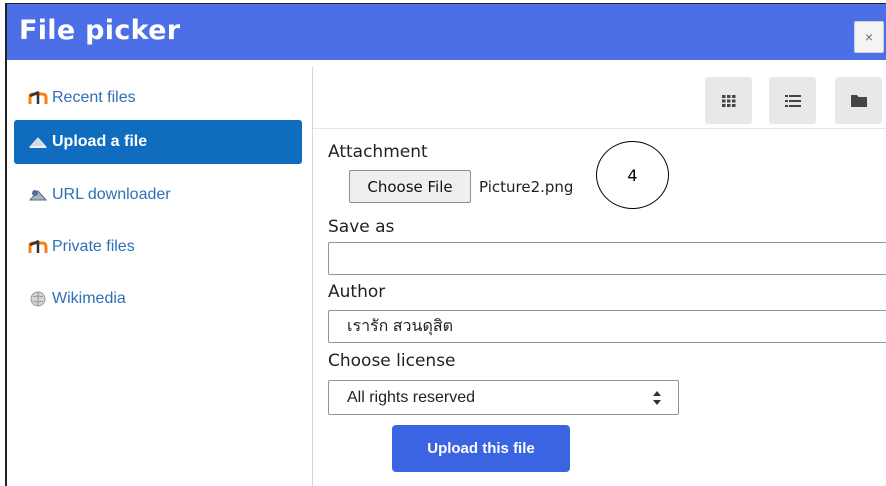 Image resolution: width=886 pixels, height=486 pixels. What do you see at coordinates (599, 98) in the screenshot?
I see `view-toolbar` at bounding box center [599, 98].